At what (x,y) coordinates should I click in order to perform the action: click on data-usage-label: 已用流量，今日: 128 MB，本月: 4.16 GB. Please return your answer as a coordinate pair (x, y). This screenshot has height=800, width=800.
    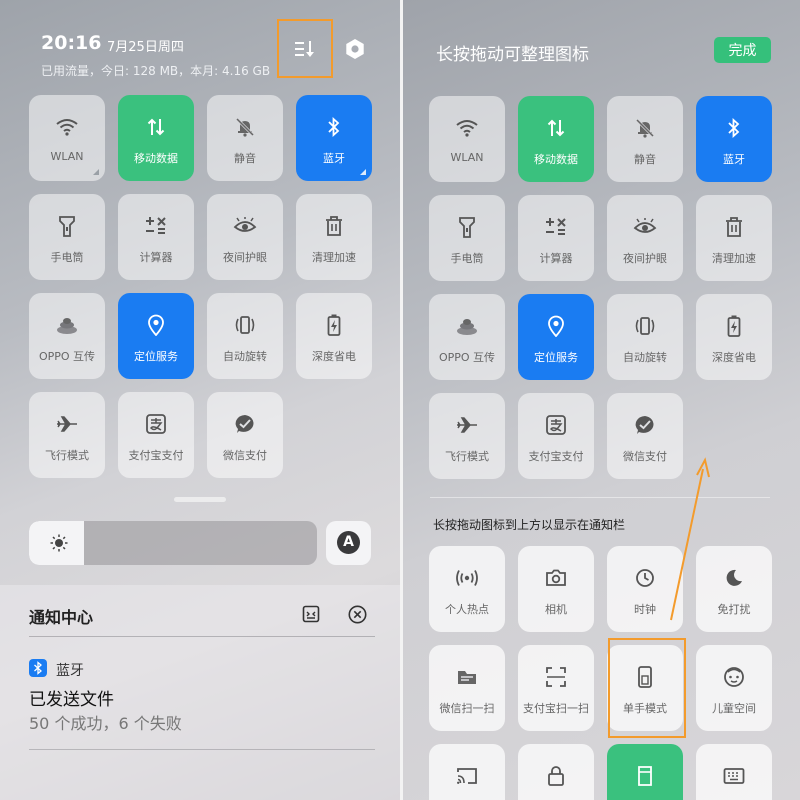
    Looking at the image, I should click on (156, 71).